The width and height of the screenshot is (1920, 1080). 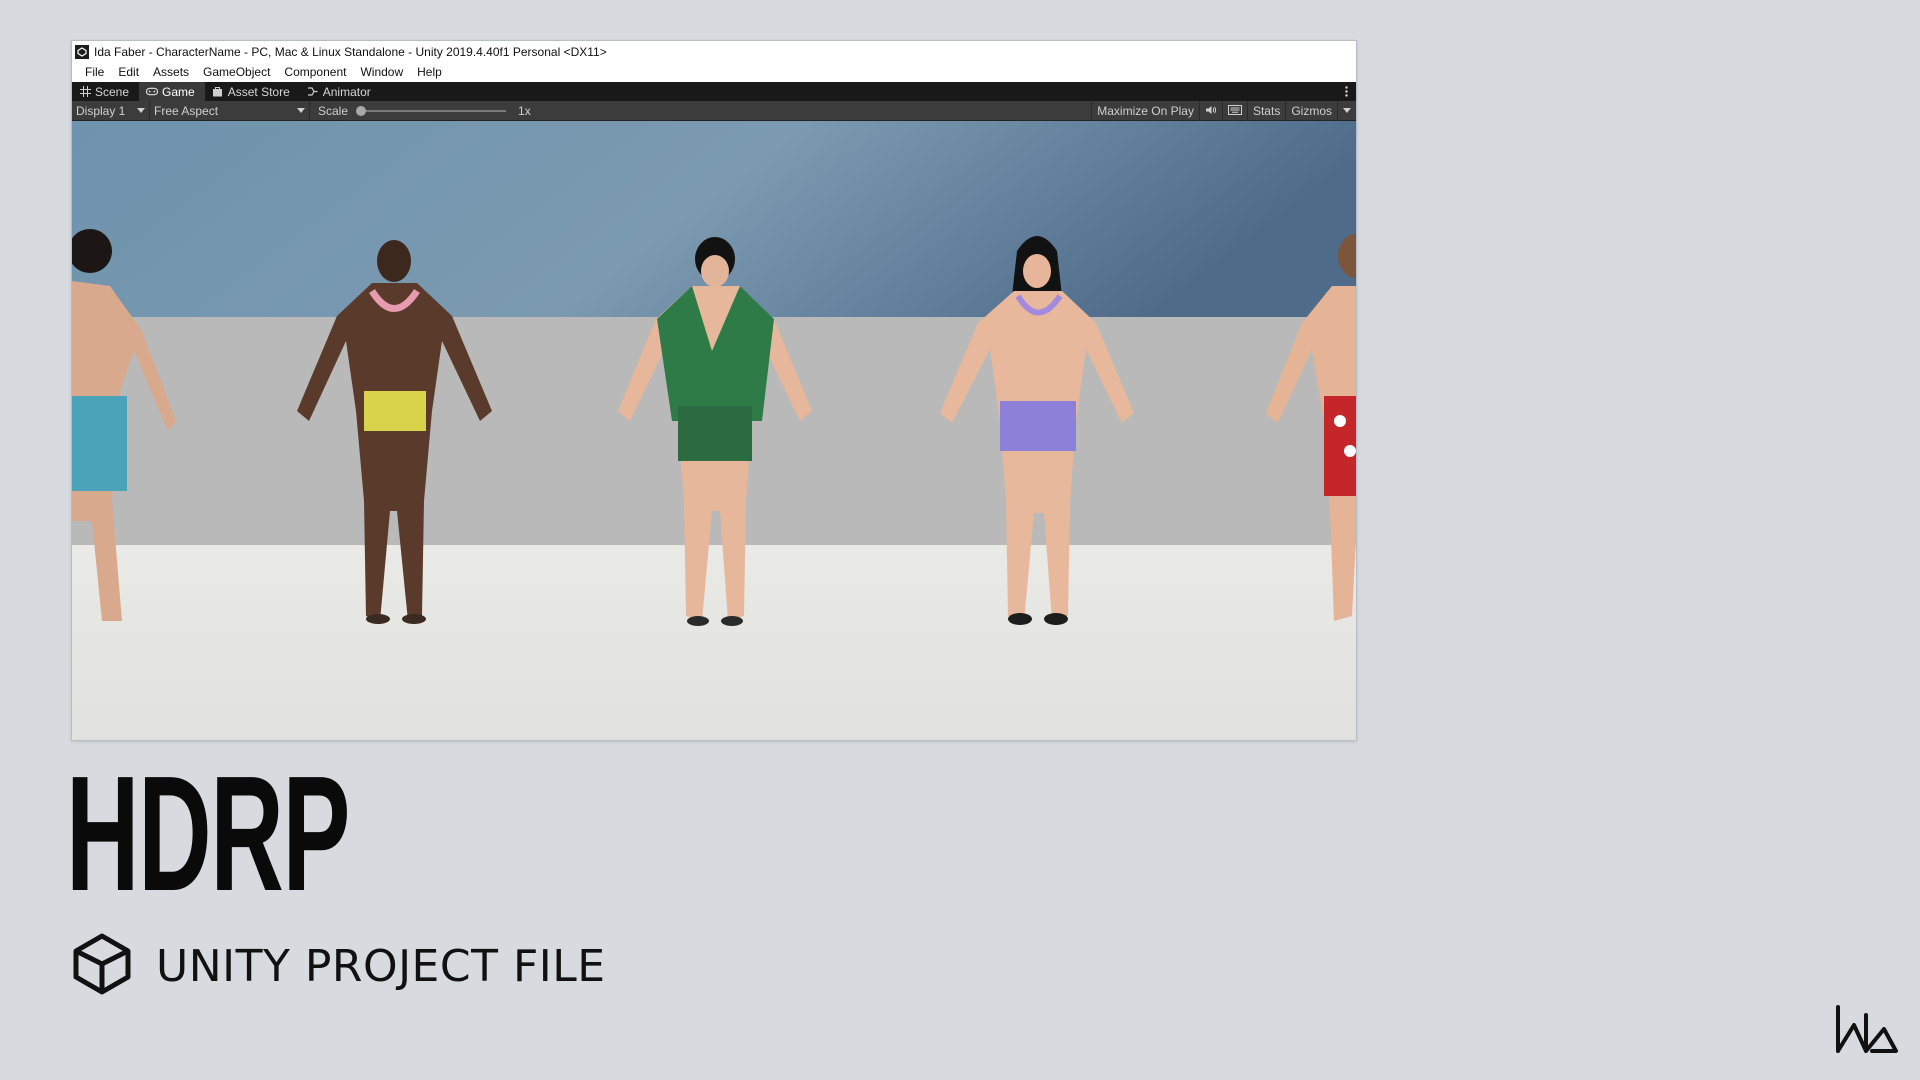 I want to click on maximize-on-play-button: Maximize On Play, so click(x=1145, y=110).